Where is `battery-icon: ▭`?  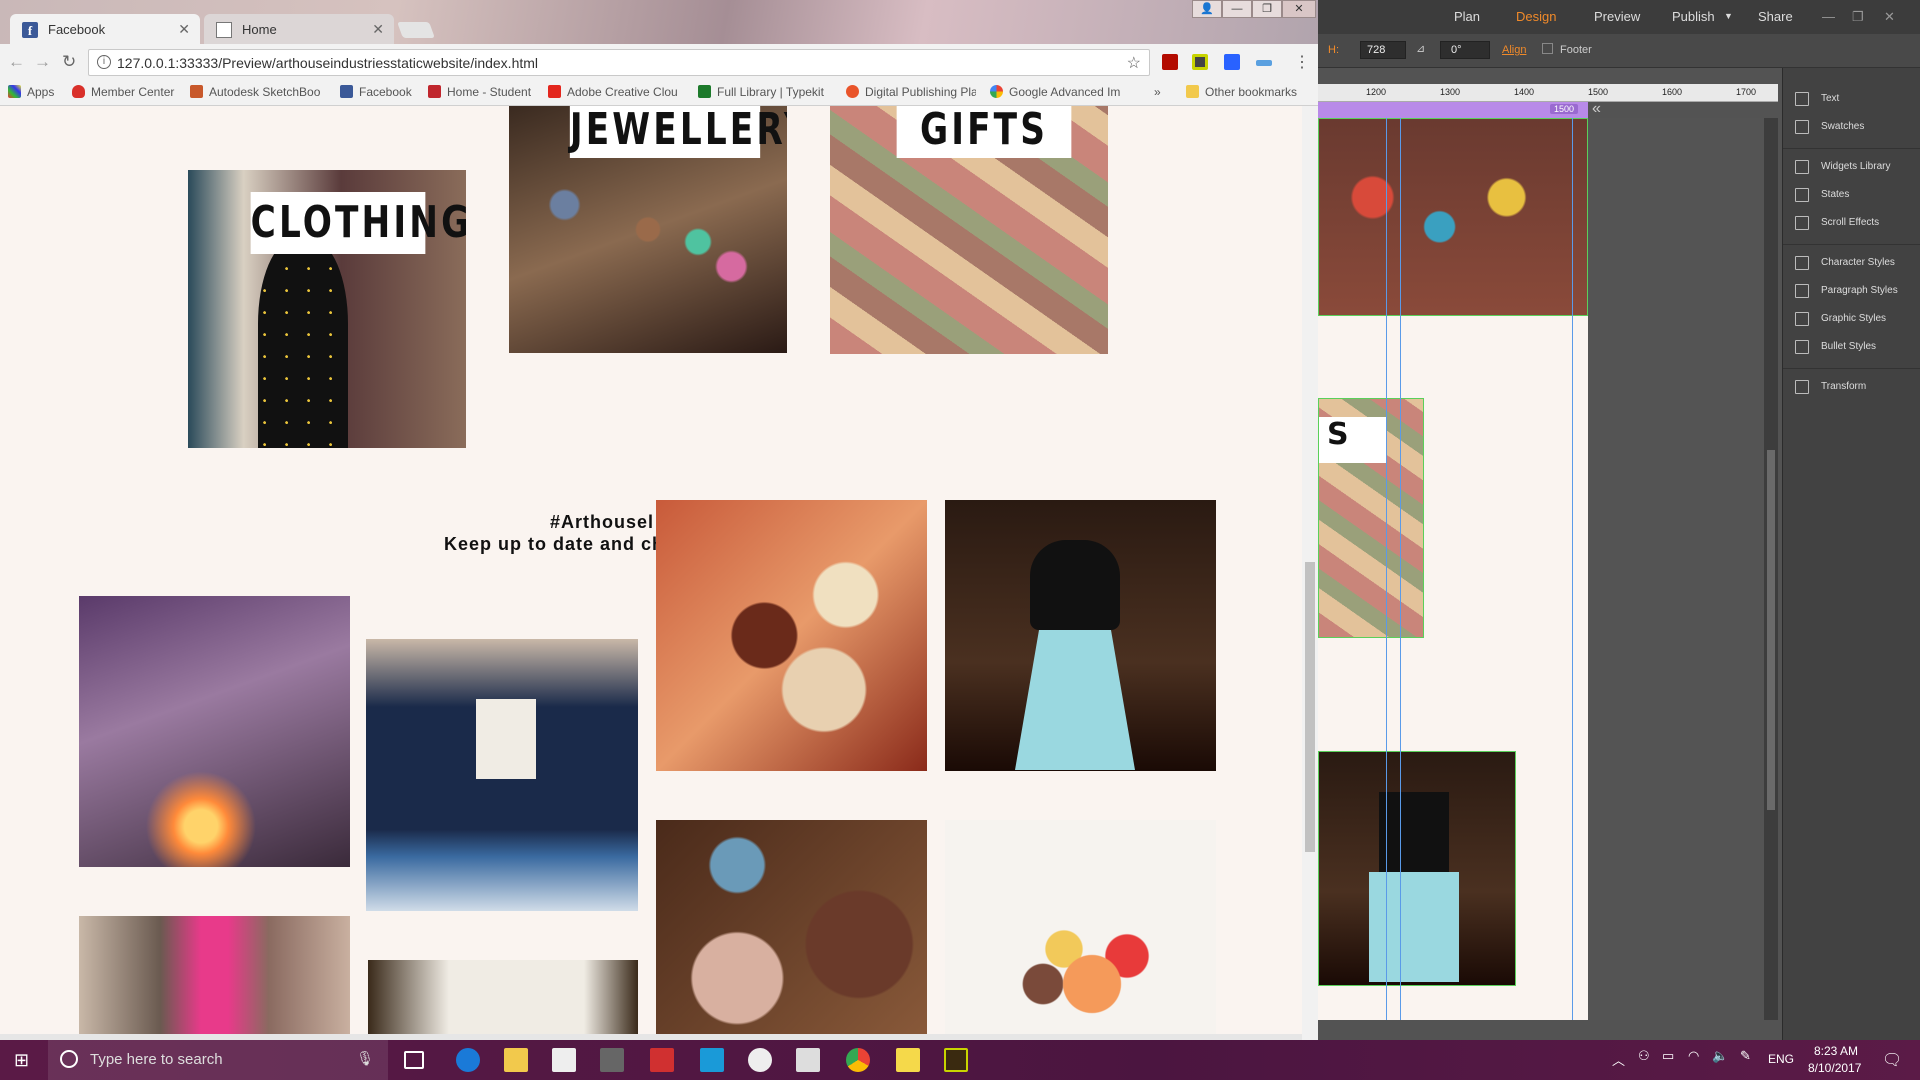 battery-icon: ▭ is located at coordinates (1668, 1056).